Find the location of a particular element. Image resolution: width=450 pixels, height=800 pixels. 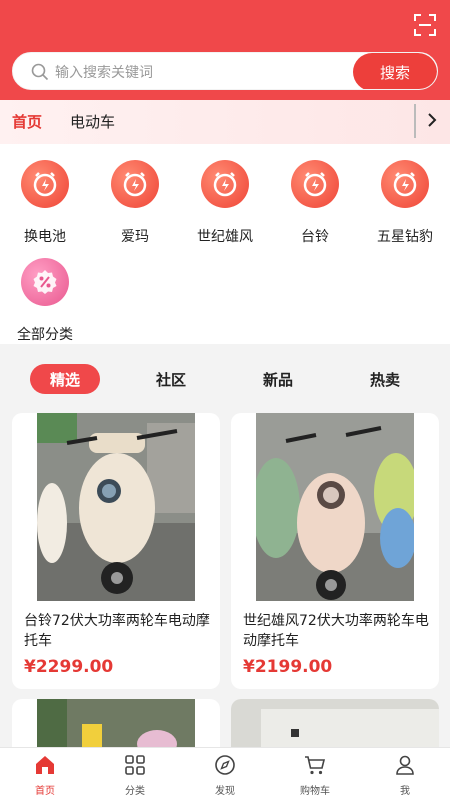

nav-discover: 发现 is located at coordinates (225, 775).